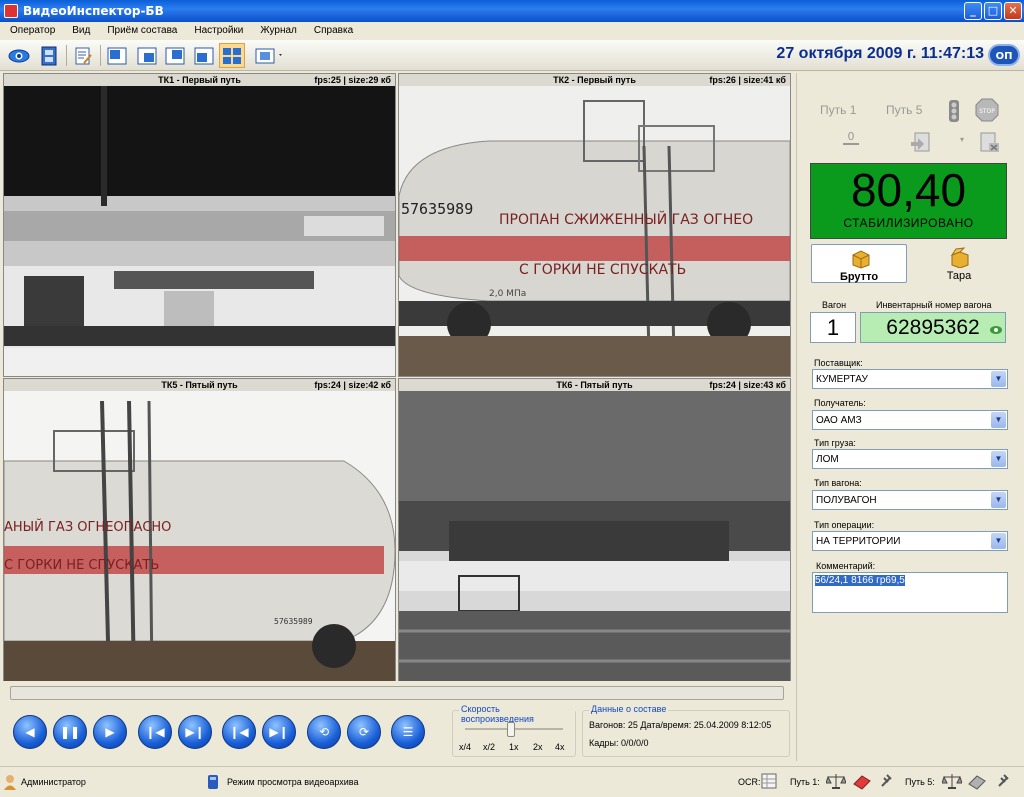 Image resolution: width=1024 pixels, height=797 pixels. I want to click on cargo-type-label: Тип груза:, so click(835, 443).